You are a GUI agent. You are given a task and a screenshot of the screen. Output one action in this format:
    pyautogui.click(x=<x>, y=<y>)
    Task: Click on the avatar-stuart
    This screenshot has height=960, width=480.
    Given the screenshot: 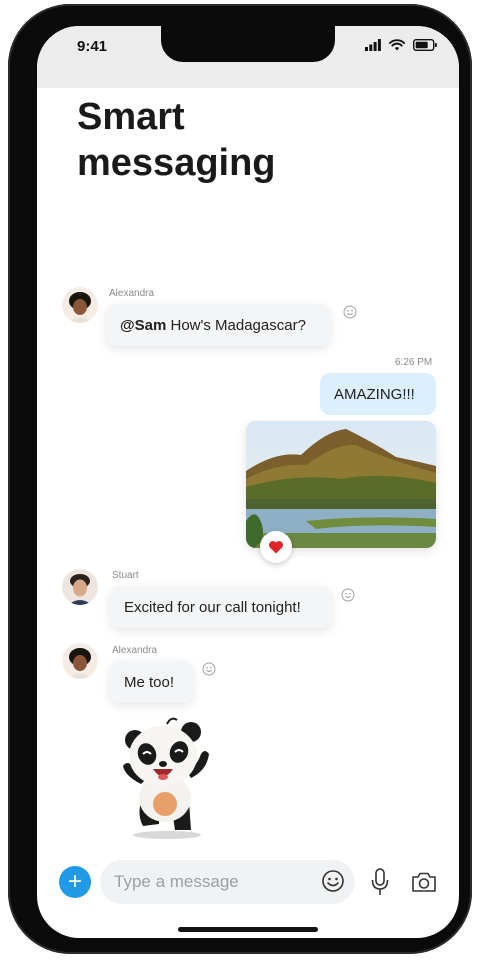 What is the action you would take?
    pyautogui.click(x=80, y=587)
    